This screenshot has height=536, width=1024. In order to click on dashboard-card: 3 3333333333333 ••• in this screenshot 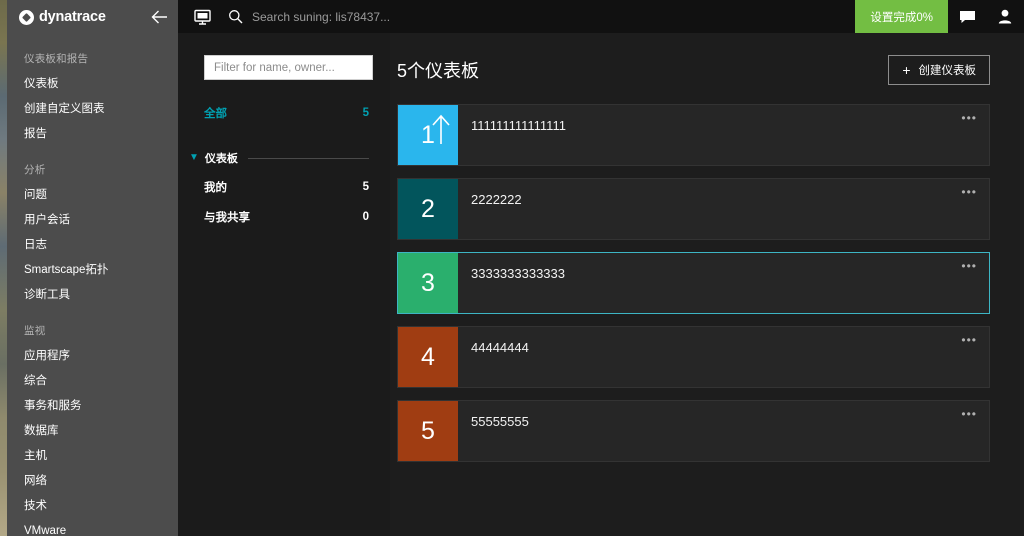, I will do `click(693, 283)`.